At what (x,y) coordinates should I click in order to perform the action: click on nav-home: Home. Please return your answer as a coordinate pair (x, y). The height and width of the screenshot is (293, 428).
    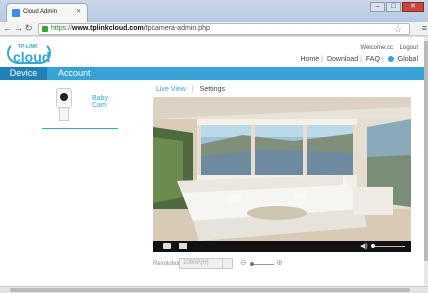
    Looking at the image, I should click on (309, 59).